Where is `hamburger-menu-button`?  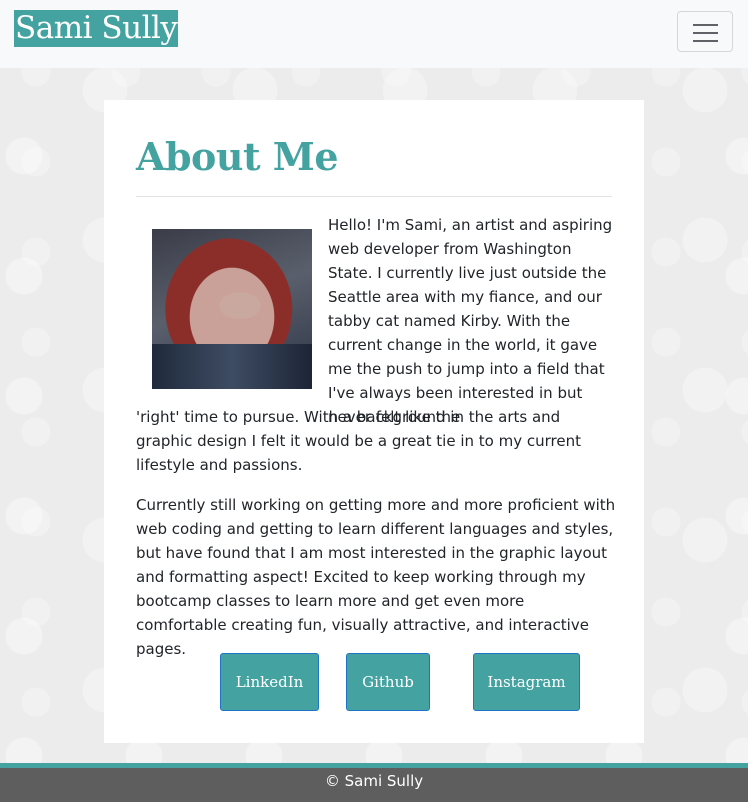 hamburger-menu-button is located at coordinates (705, 31).